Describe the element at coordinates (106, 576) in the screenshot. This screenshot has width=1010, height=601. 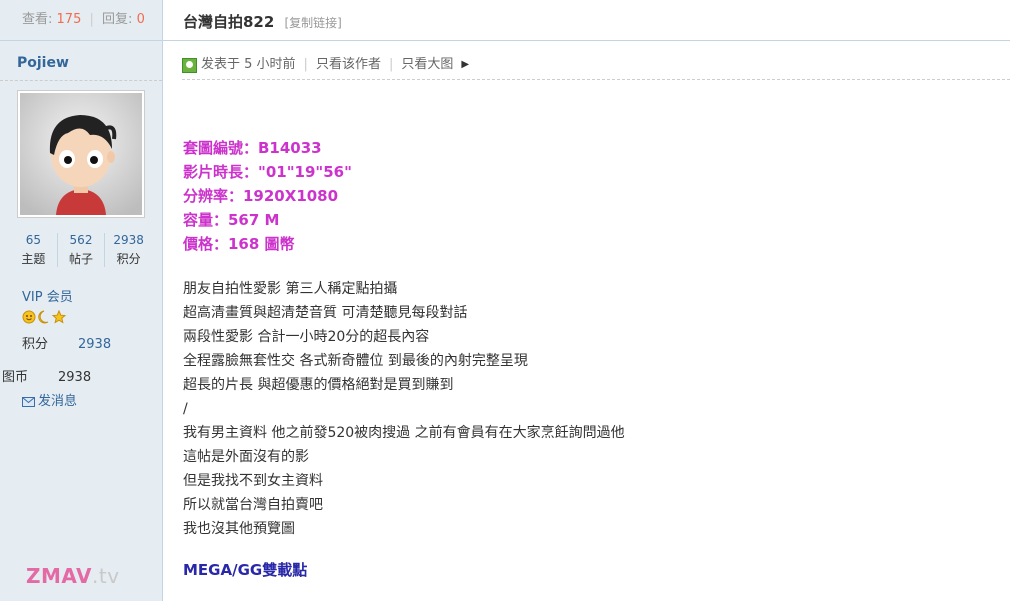
I see `watermark-suffix: .tv` at that location.